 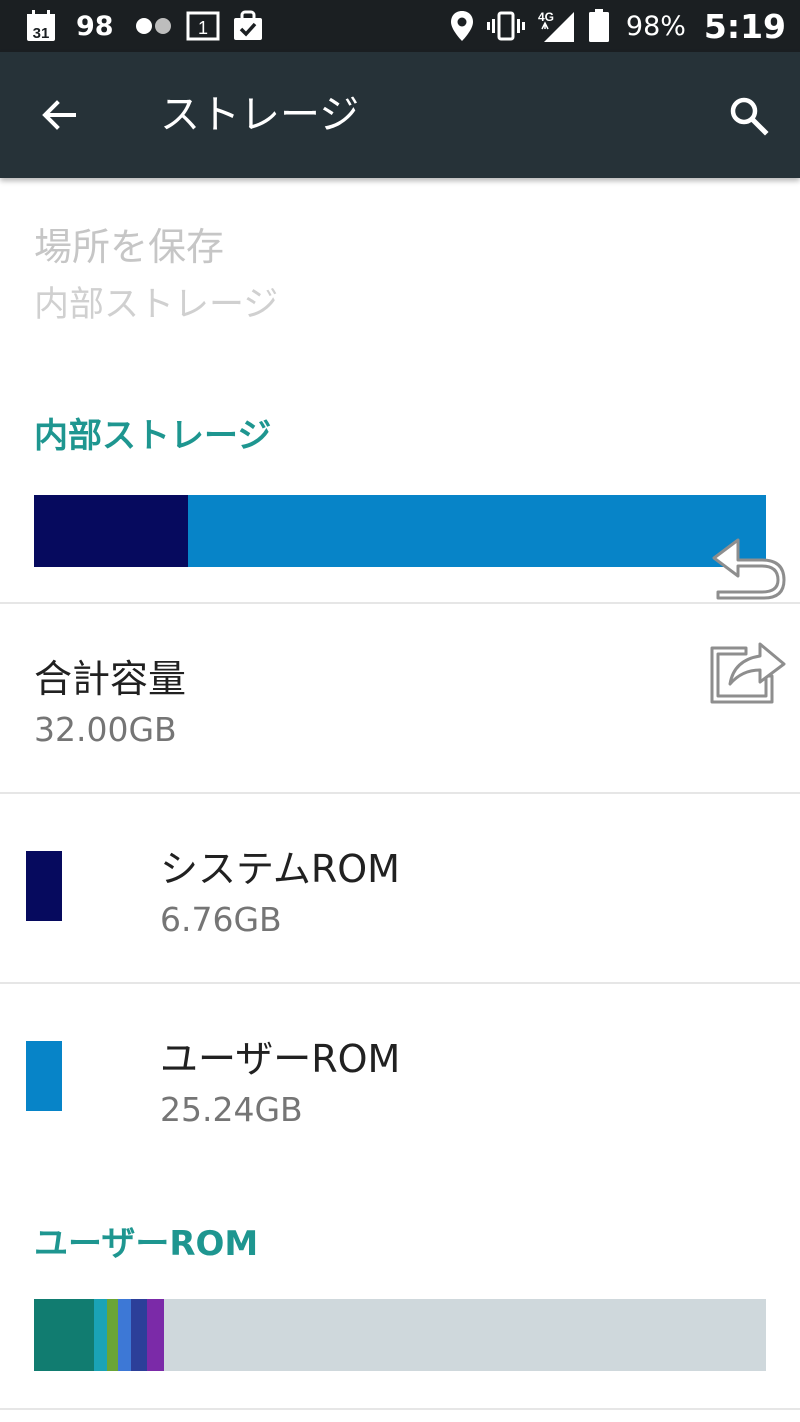 I want to click on status-bar-right: 4G 98% 5:19, so click(x=615, y=26).